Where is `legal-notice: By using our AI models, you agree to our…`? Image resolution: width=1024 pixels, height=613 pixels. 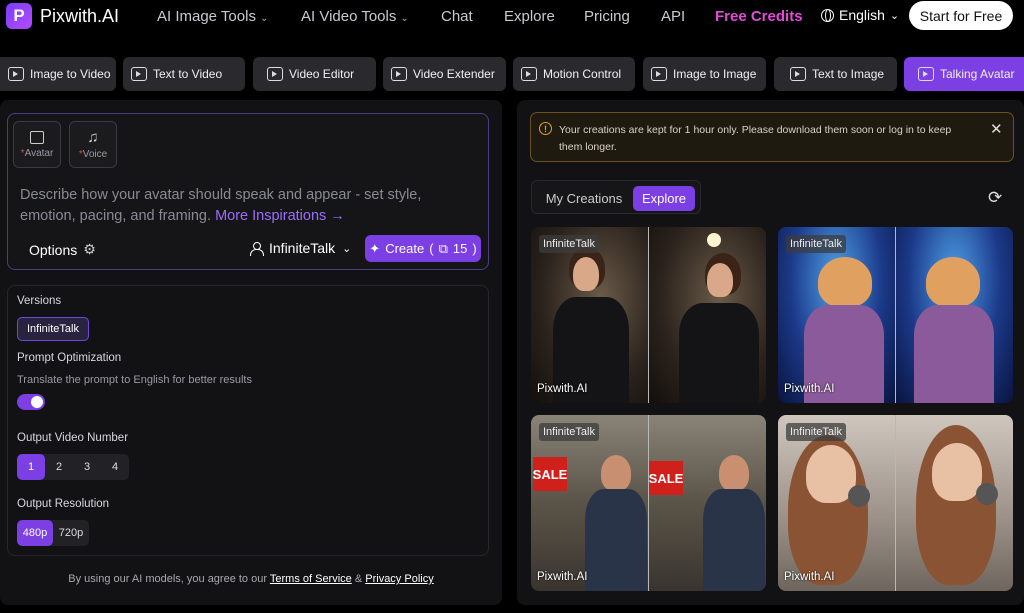
legal-notice: By using our AI models, you agree to our… is located at coordinates (251, 579).